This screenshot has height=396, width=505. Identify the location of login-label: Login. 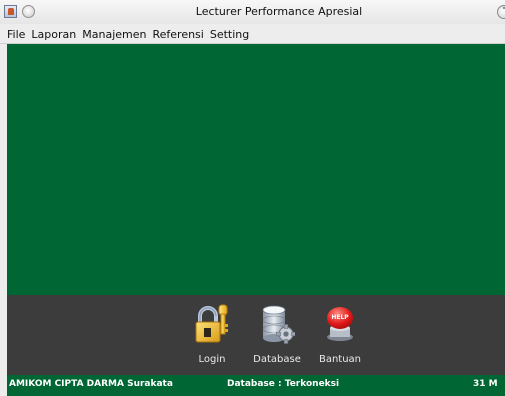
(212, 359).